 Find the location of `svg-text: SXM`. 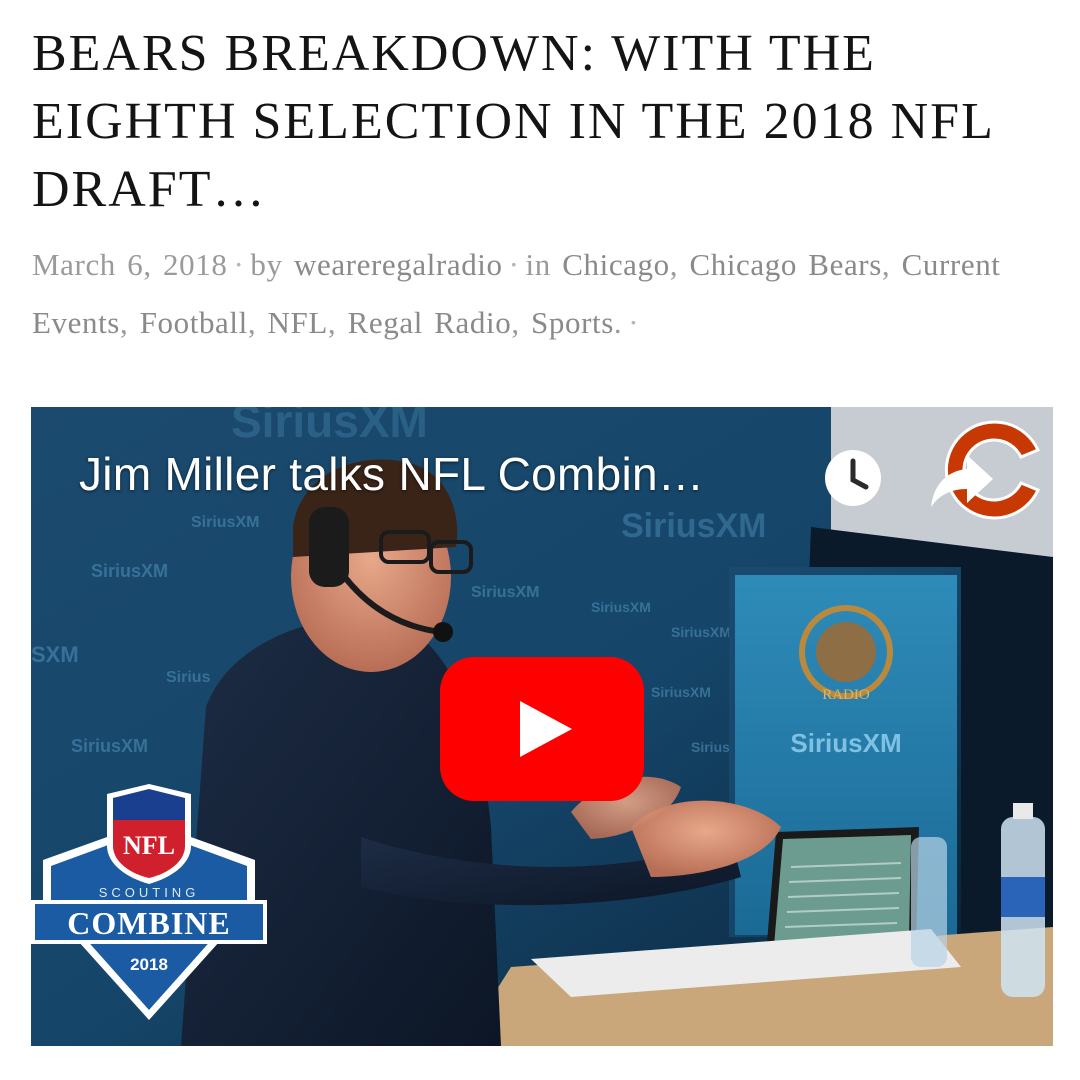

svg-text: SXM is located at coordinates (55, 654).